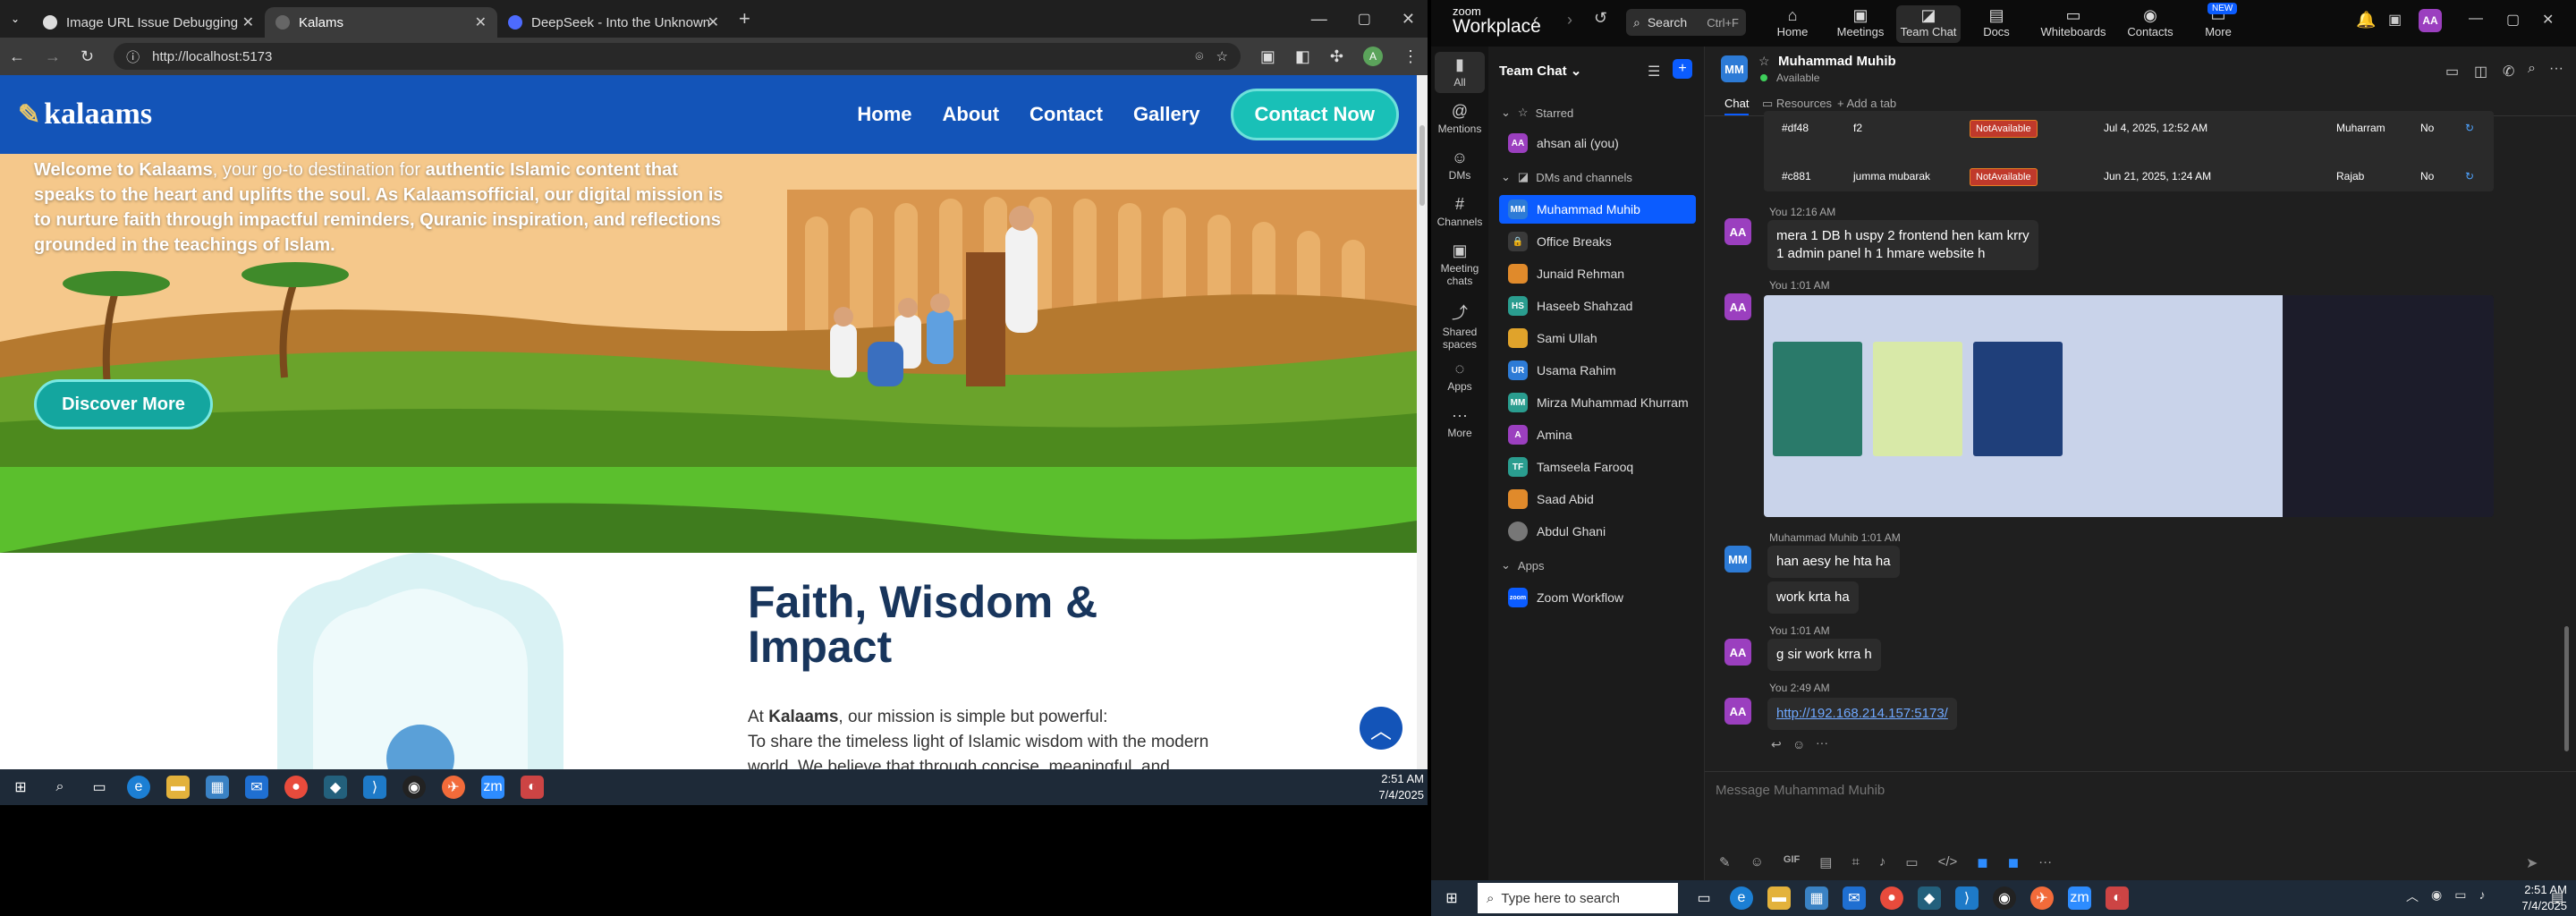 The image size is (2576, 916). What do you see at coordinates (1967, 898) in the screenshot?
I see `vscode-icon: ⟩` at bounding box center [1967, 898].